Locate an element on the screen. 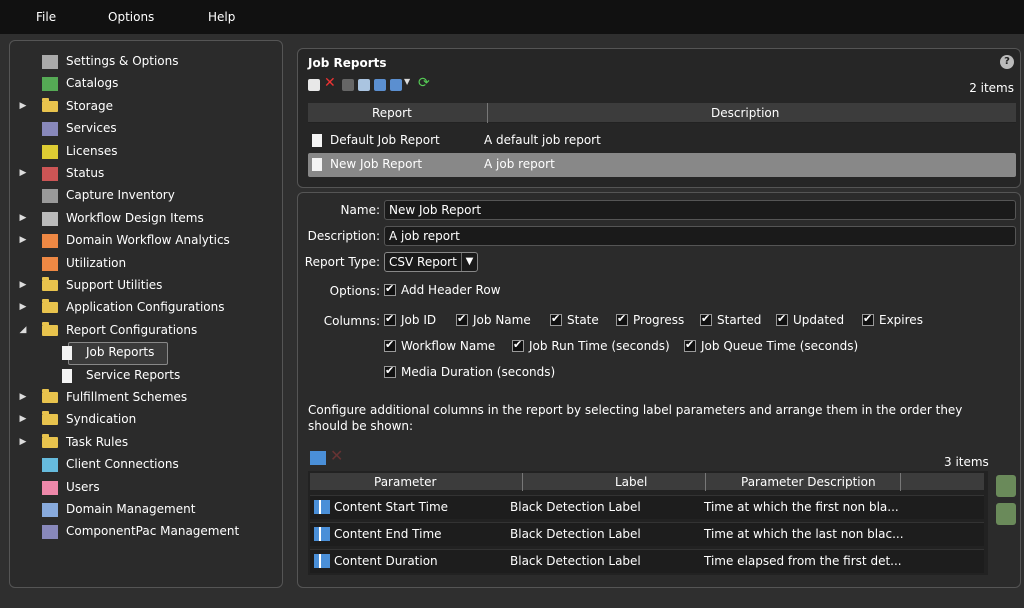 The height and width of the screenshot is (608, 1024). column-checkbox: Progress is located at coordinates (650, 319).